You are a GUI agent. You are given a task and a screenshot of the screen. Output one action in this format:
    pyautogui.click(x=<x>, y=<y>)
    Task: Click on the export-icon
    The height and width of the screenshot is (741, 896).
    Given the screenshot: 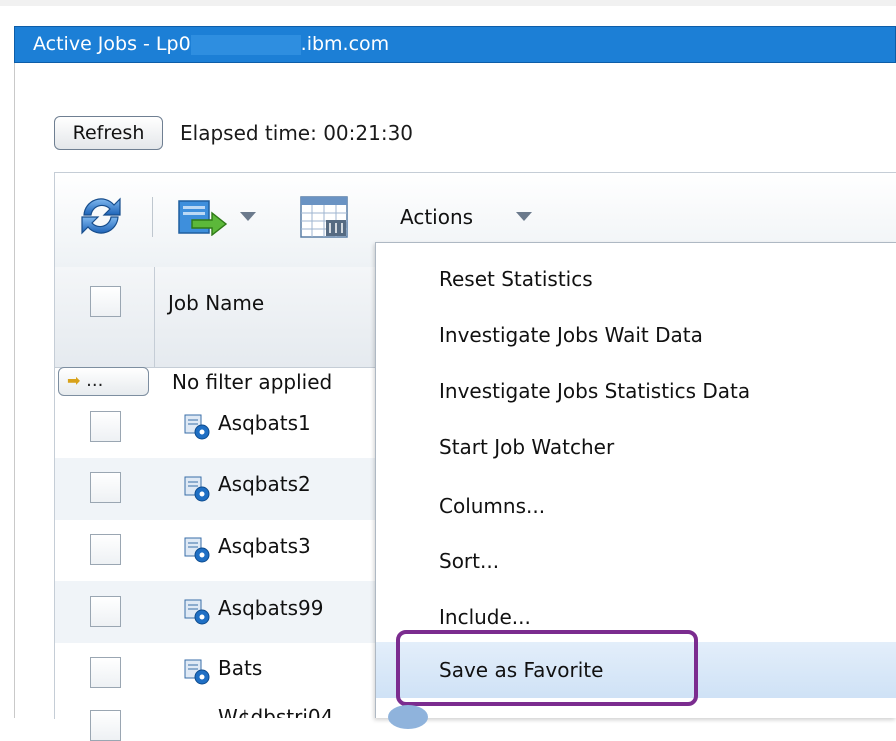 What is the action you would take?
    pyautogui.click(x=203, y=217)
    